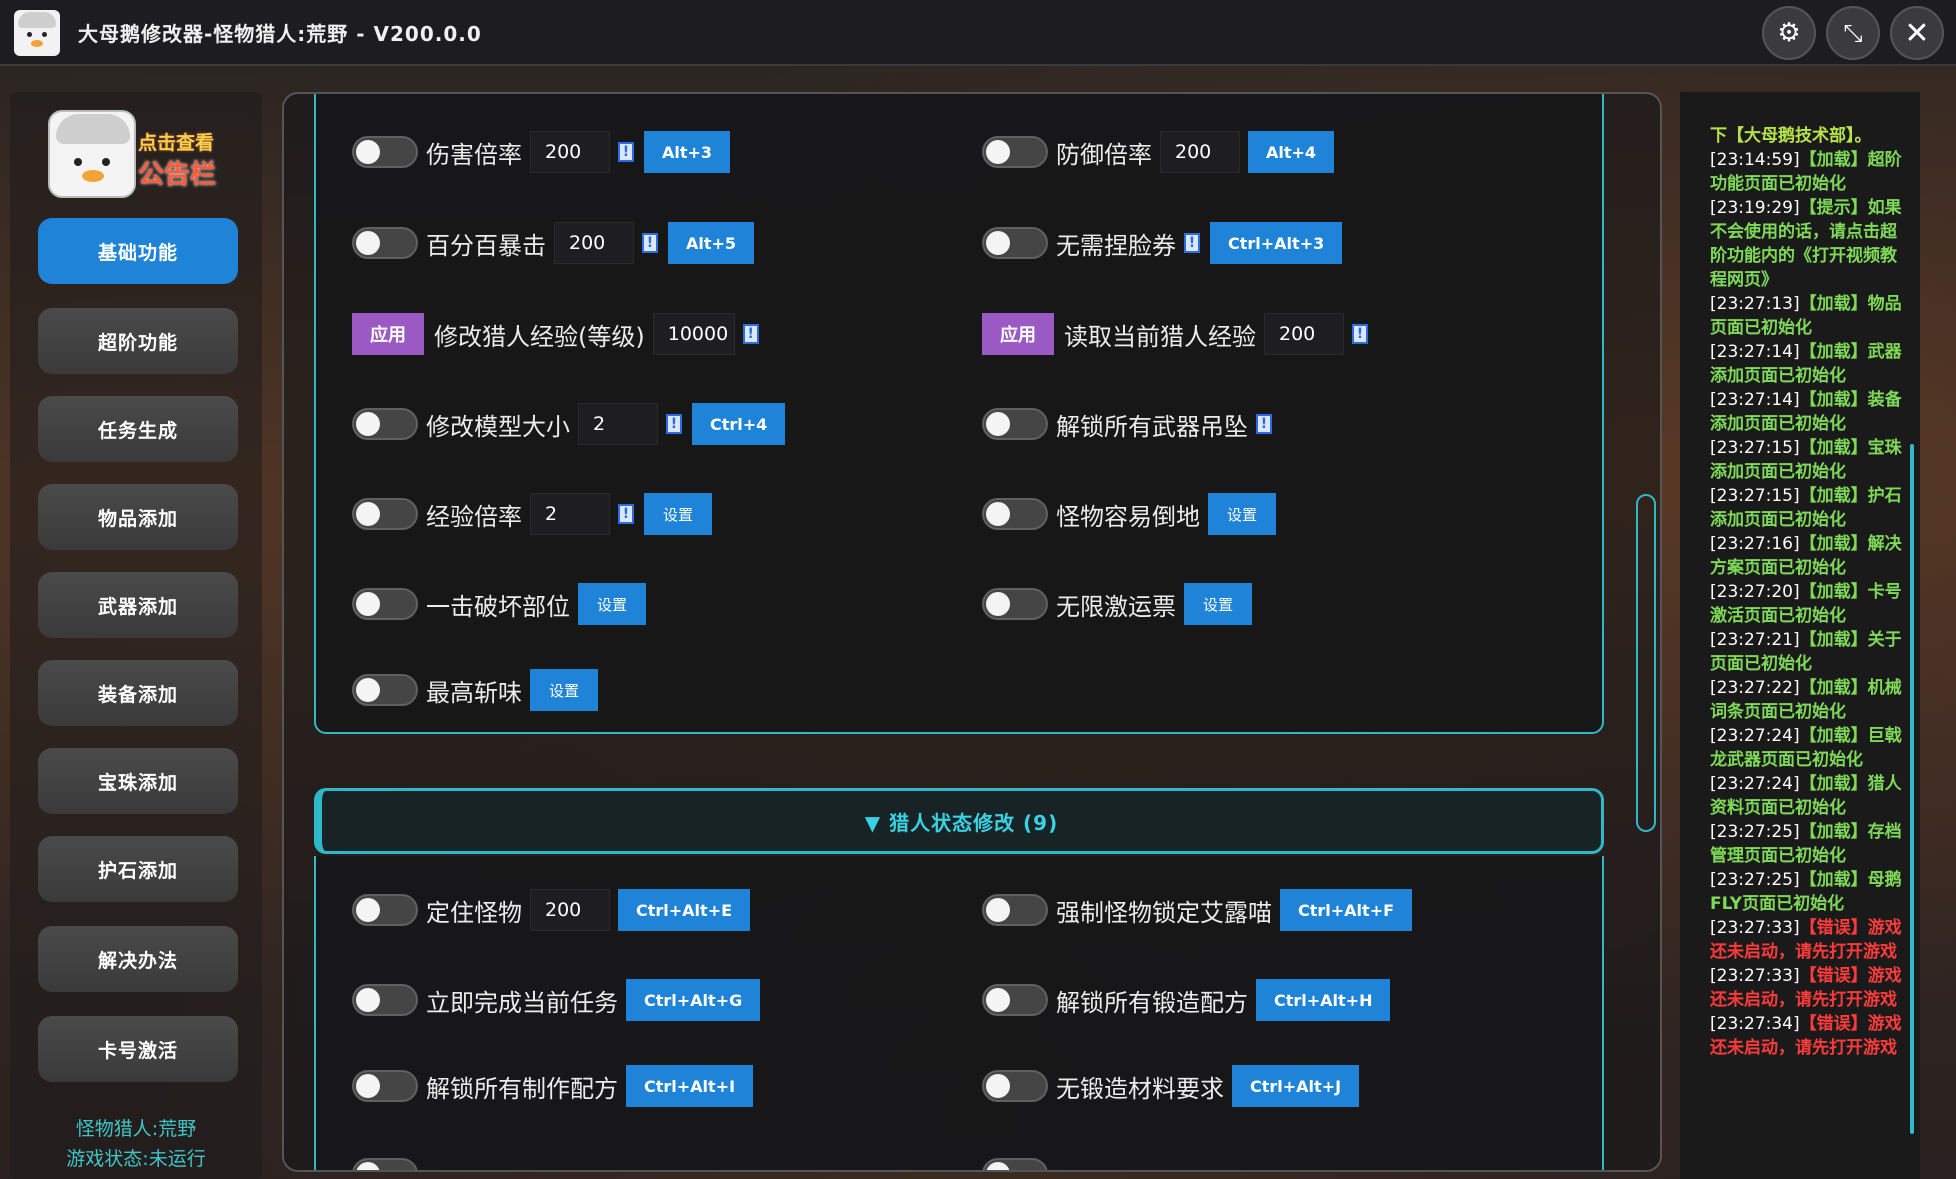  I want to click on easy-knockdown-set-button: 设置, so click(1242, 514).